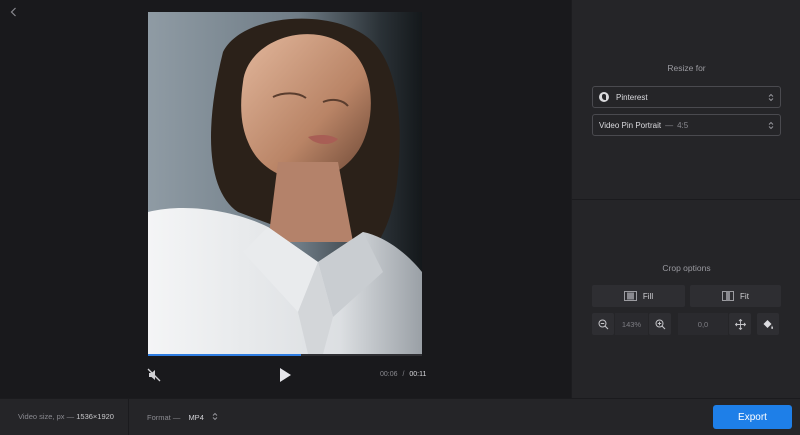 This screenshot has height=435, width=800. What do you see at coordinates (686, 97) in the screenshot?
I see `platform-select: Pinterest` at bounding box center [686, 97].